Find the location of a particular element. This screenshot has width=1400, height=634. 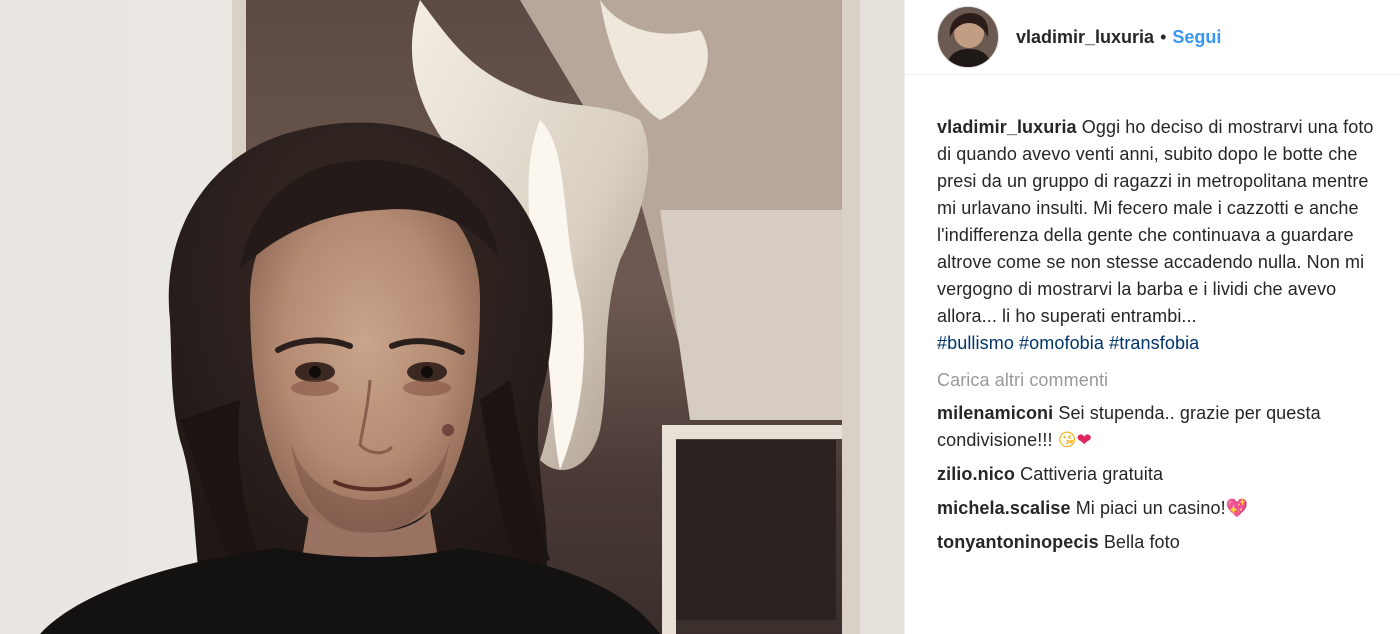

comment-username: michela.scalise is located at coordinates (1004, 508).